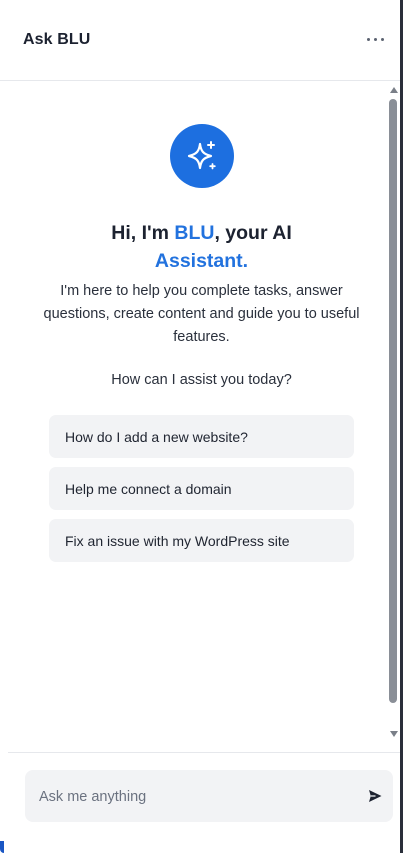  I want to click on welcome-heading: Hi, I'm BLU, your AI Assistant., so click(201, 247).